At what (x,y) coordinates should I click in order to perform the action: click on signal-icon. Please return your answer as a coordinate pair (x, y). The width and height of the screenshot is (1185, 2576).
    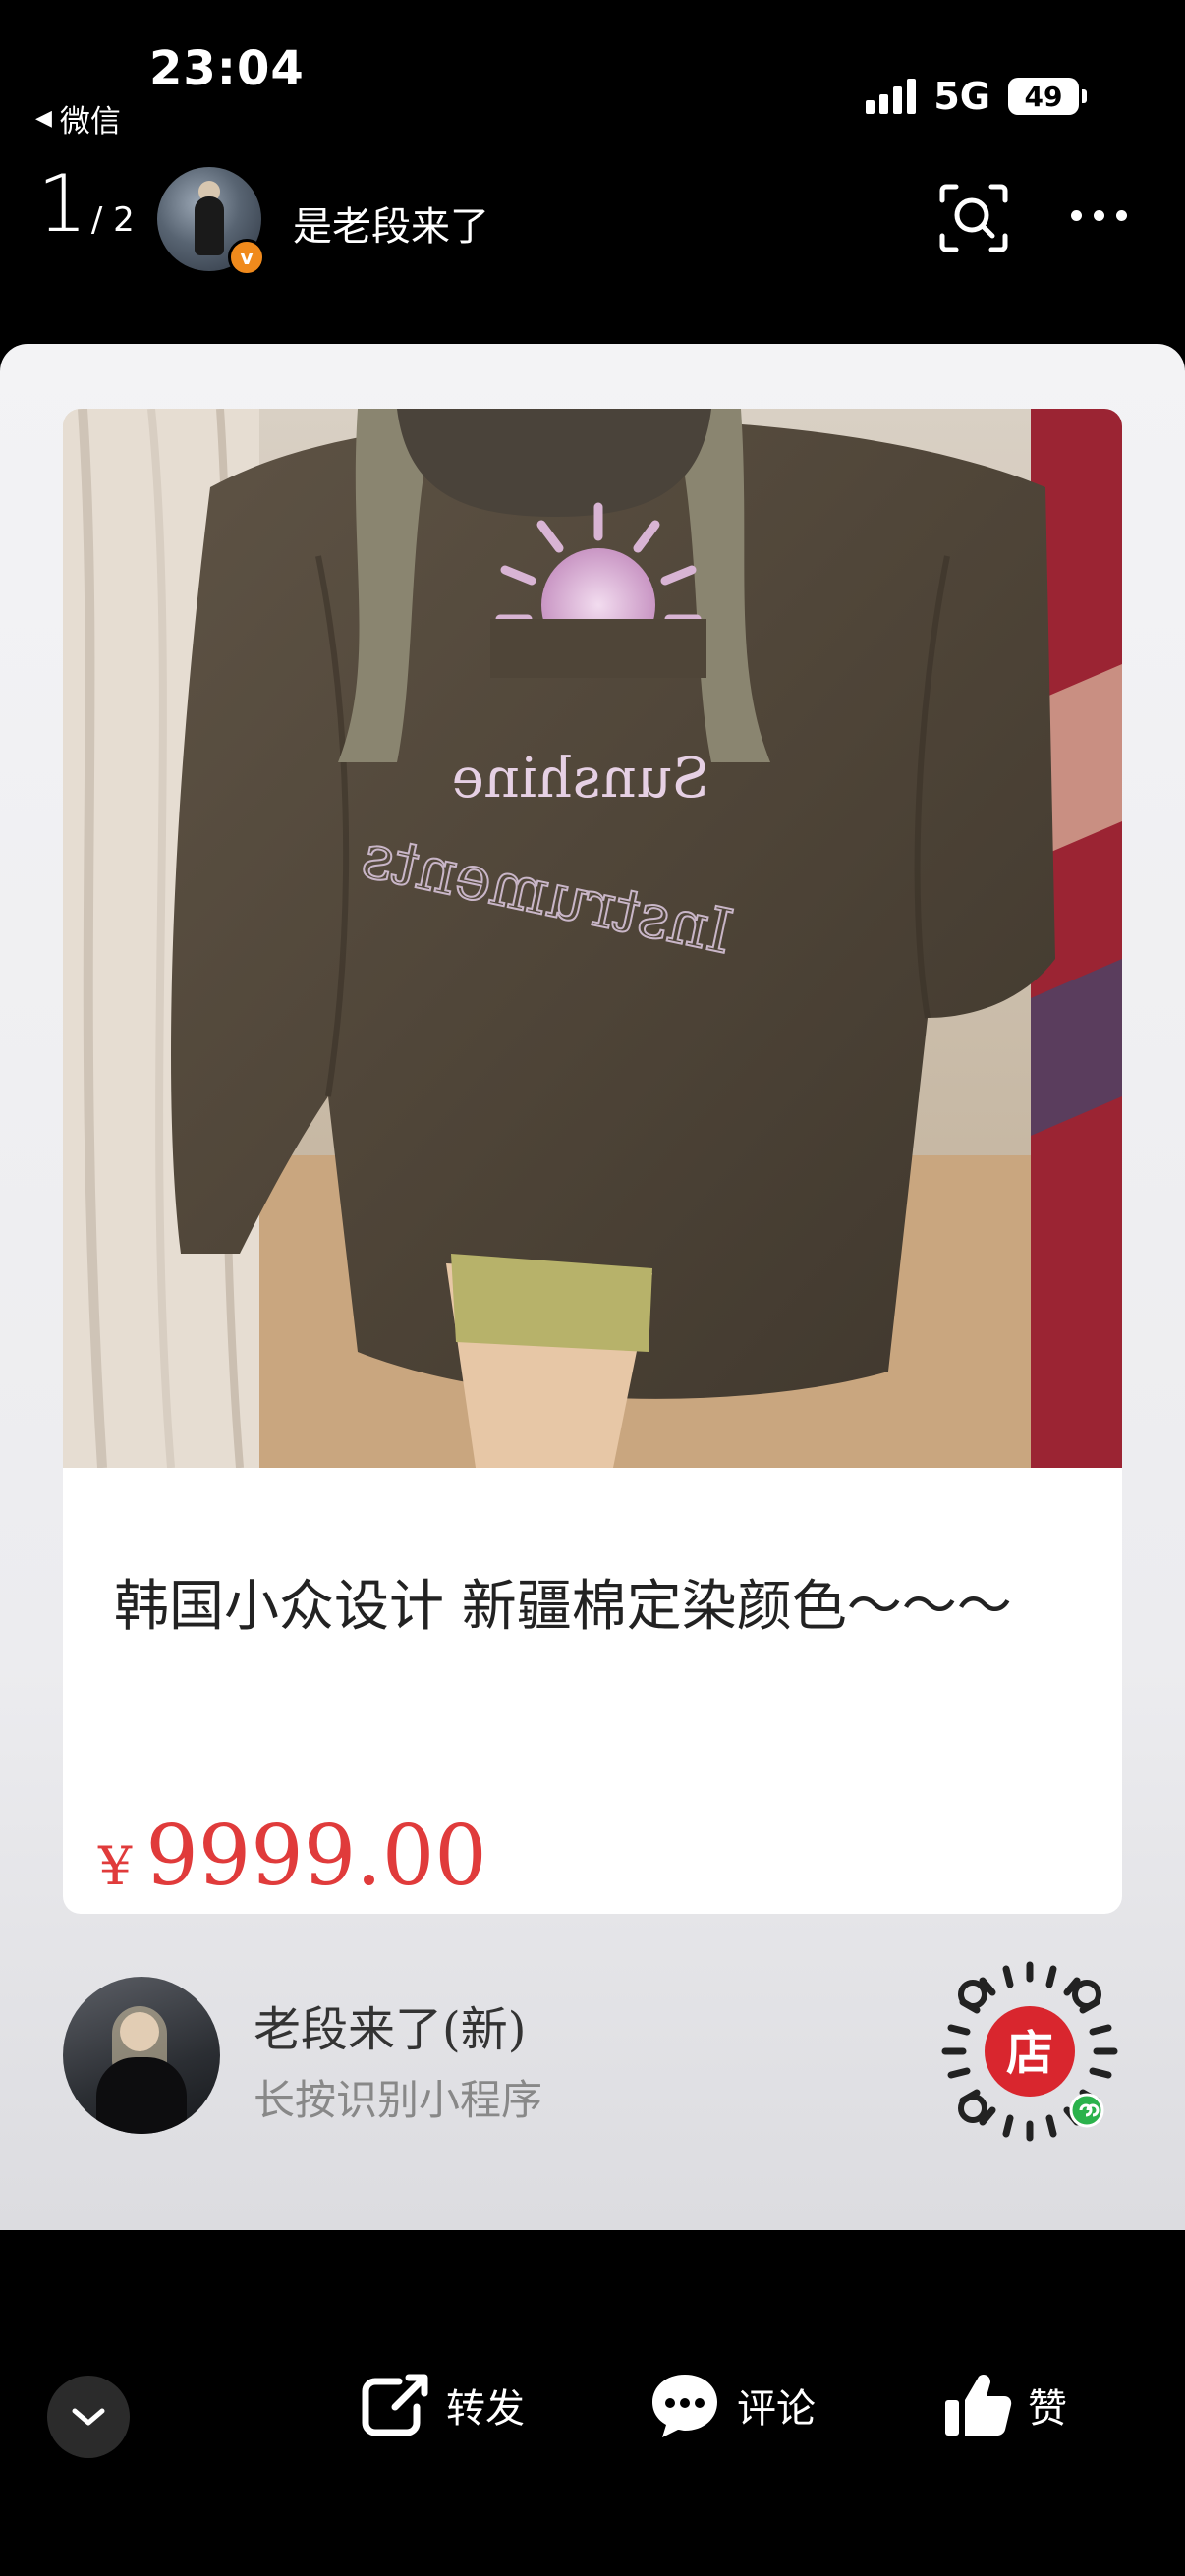
    Looking at the image, I should click on (892, 96).